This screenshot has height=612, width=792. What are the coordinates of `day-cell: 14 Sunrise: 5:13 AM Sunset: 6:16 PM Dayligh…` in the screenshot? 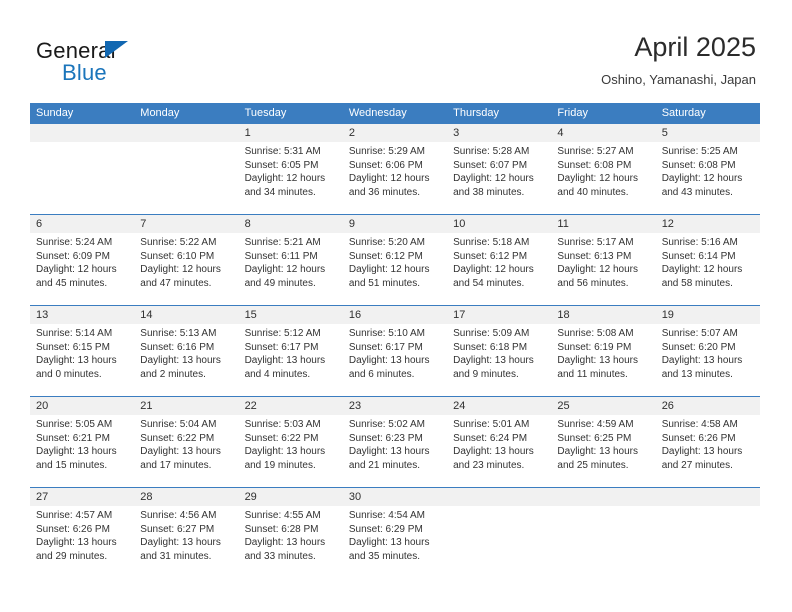 It's located at (186, 351).